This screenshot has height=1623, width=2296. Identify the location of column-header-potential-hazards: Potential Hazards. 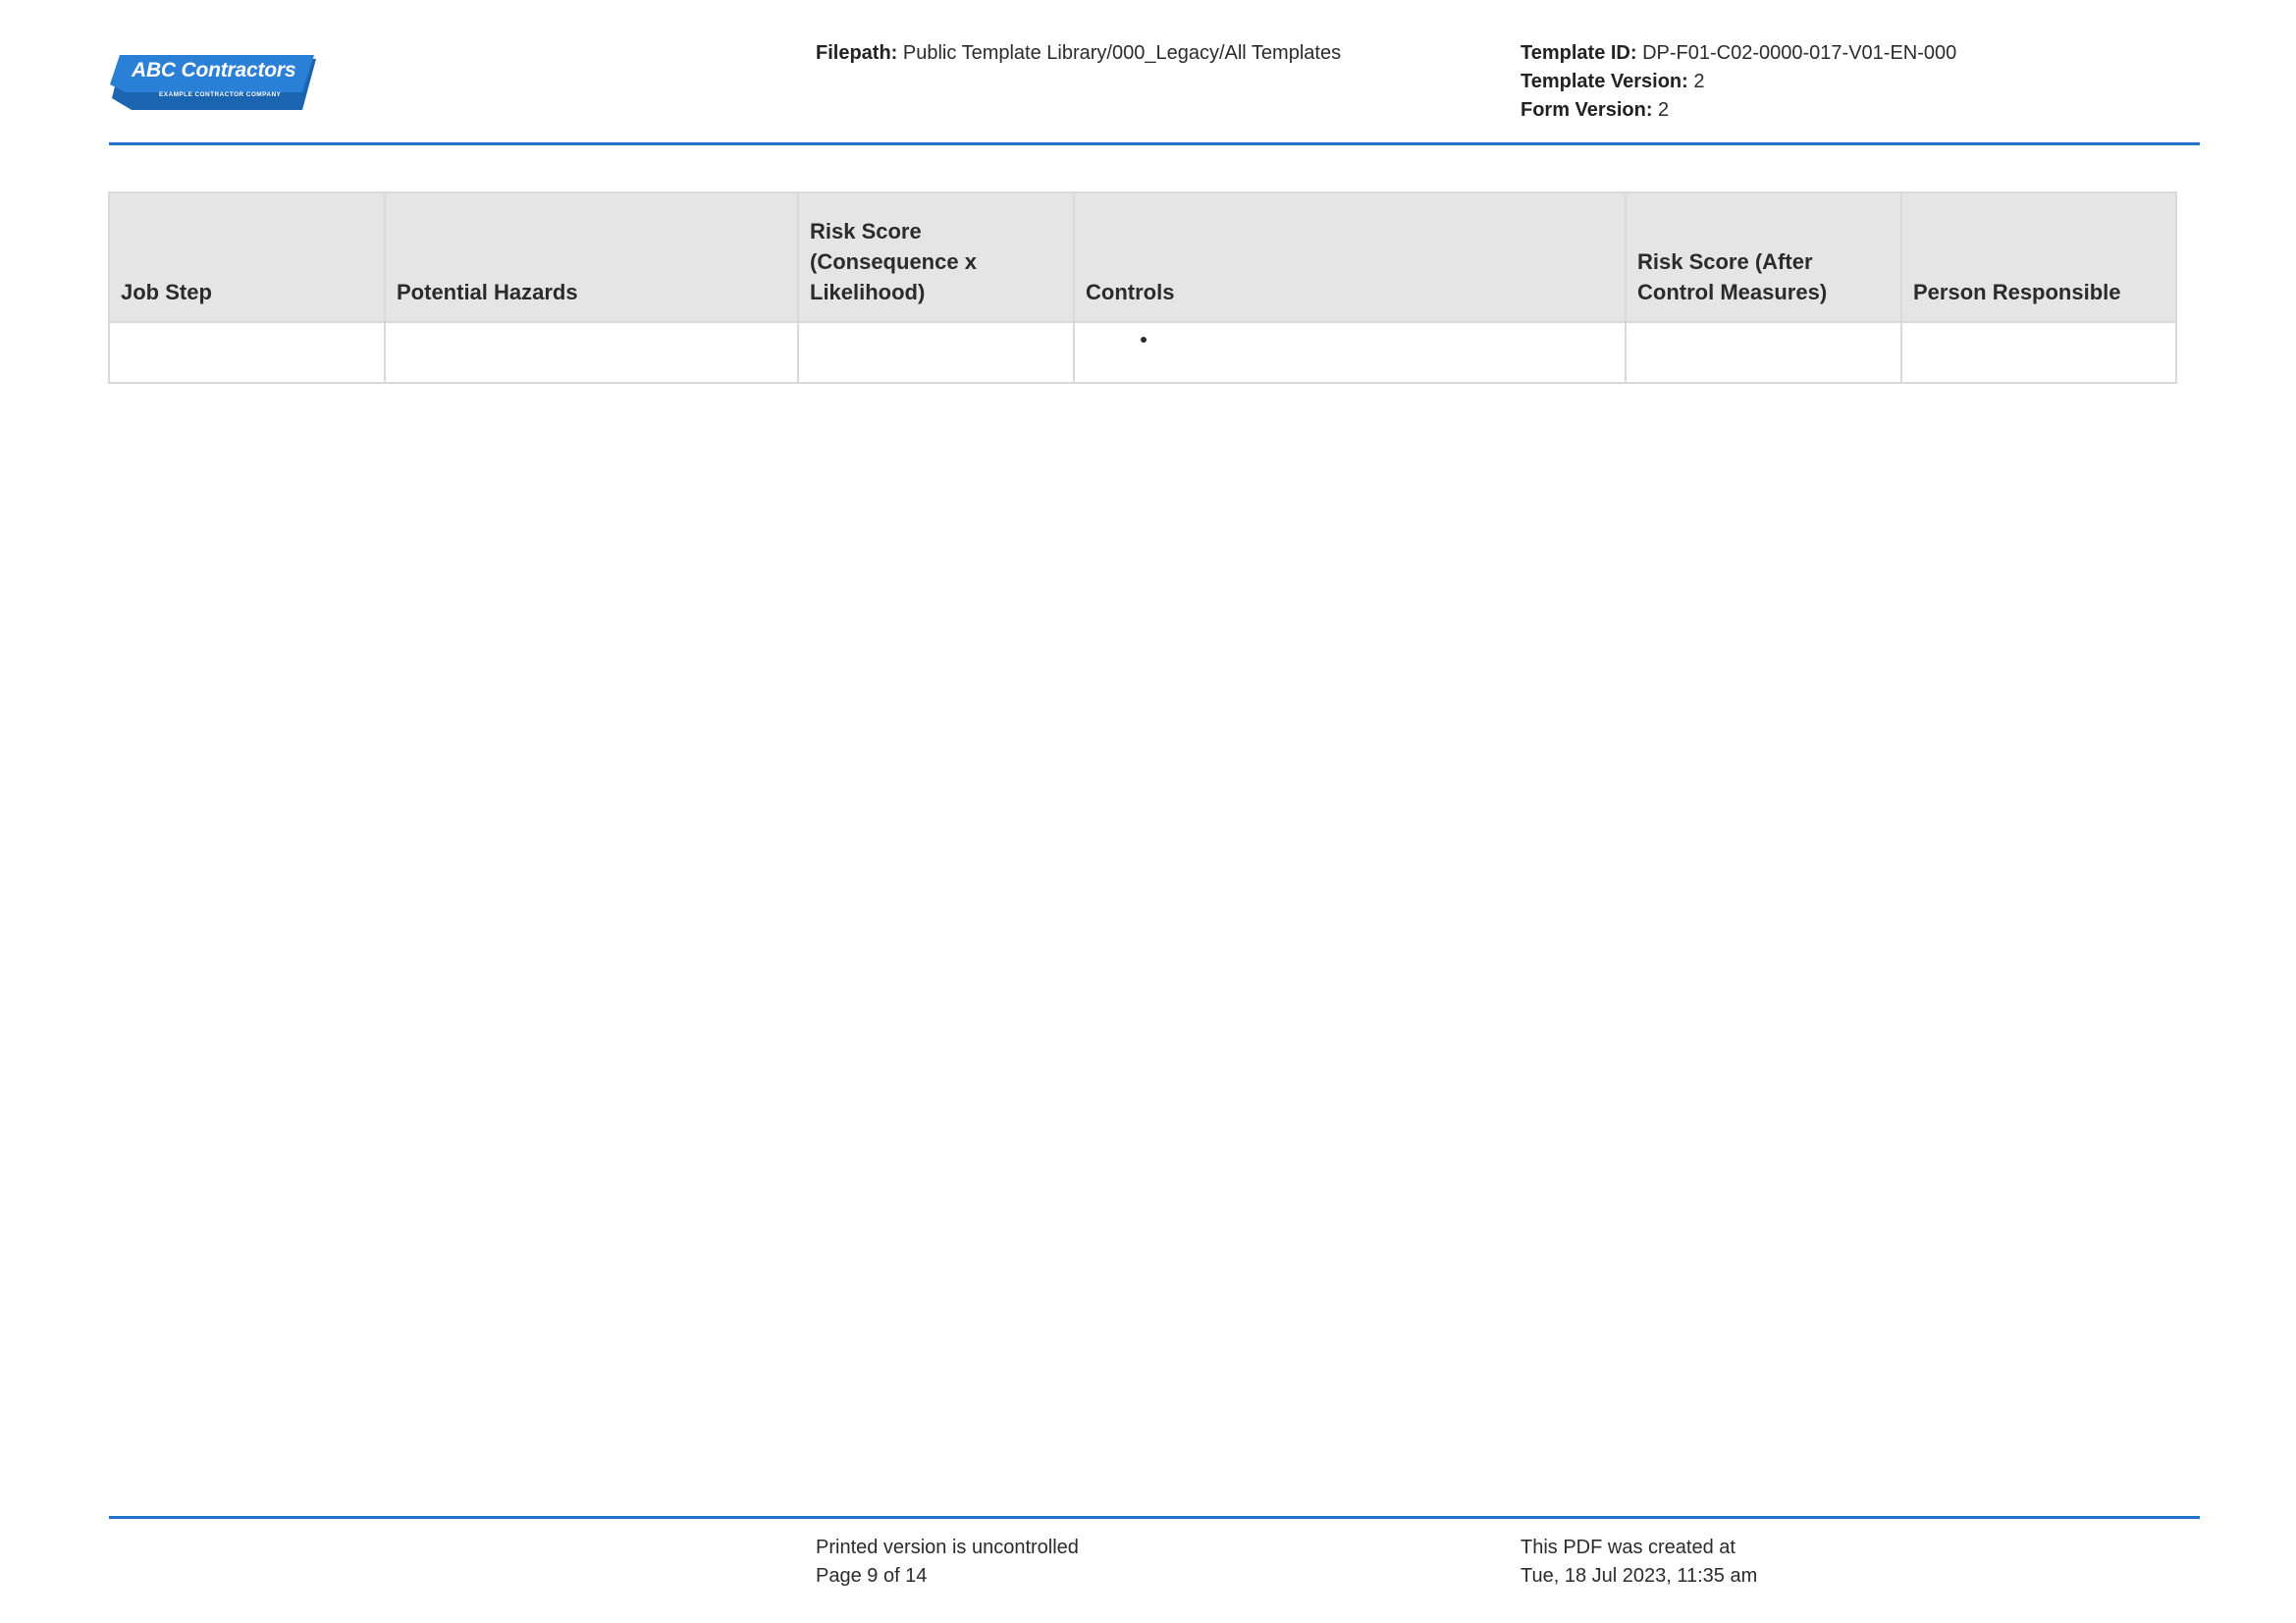
(592, 257).